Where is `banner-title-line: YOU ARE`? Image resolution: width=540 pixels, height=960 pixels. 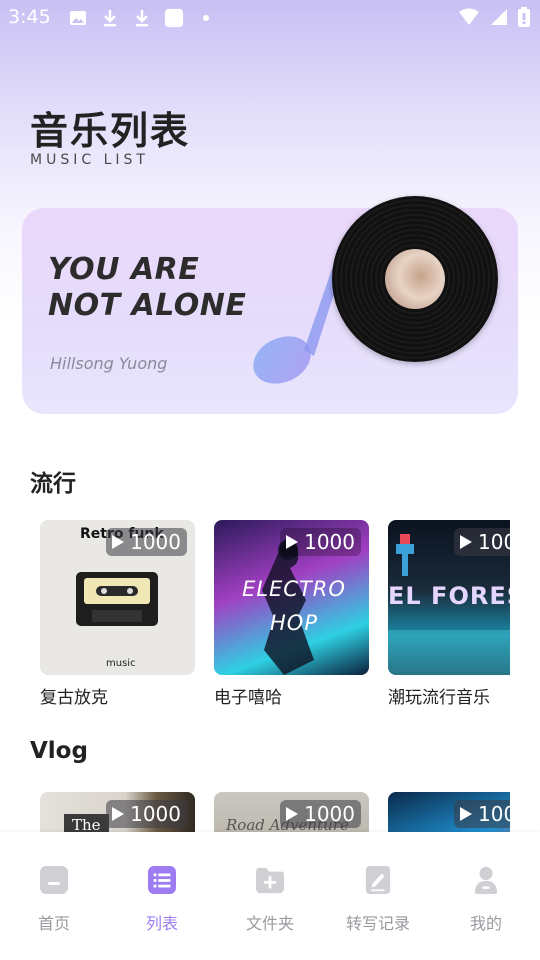
banner-title-line: YOU ARE is located at coordinates (124, 269).